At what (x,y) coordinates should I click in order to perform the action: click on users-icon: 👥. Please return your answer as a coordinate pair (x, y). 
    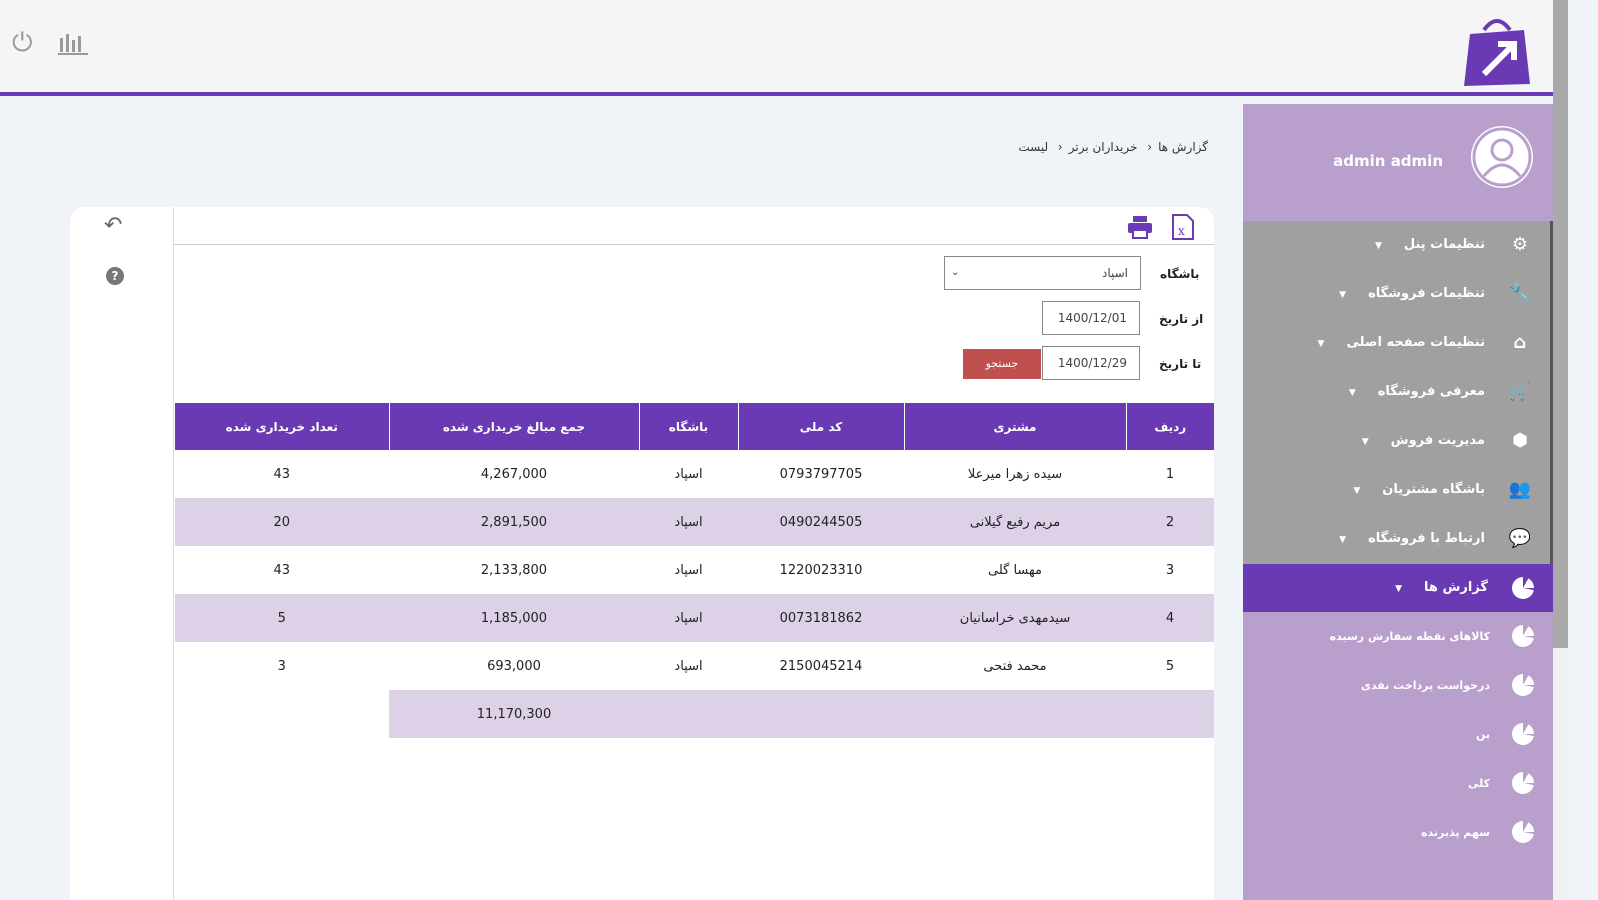
    Looking at the image, I should click on (1520, 489).